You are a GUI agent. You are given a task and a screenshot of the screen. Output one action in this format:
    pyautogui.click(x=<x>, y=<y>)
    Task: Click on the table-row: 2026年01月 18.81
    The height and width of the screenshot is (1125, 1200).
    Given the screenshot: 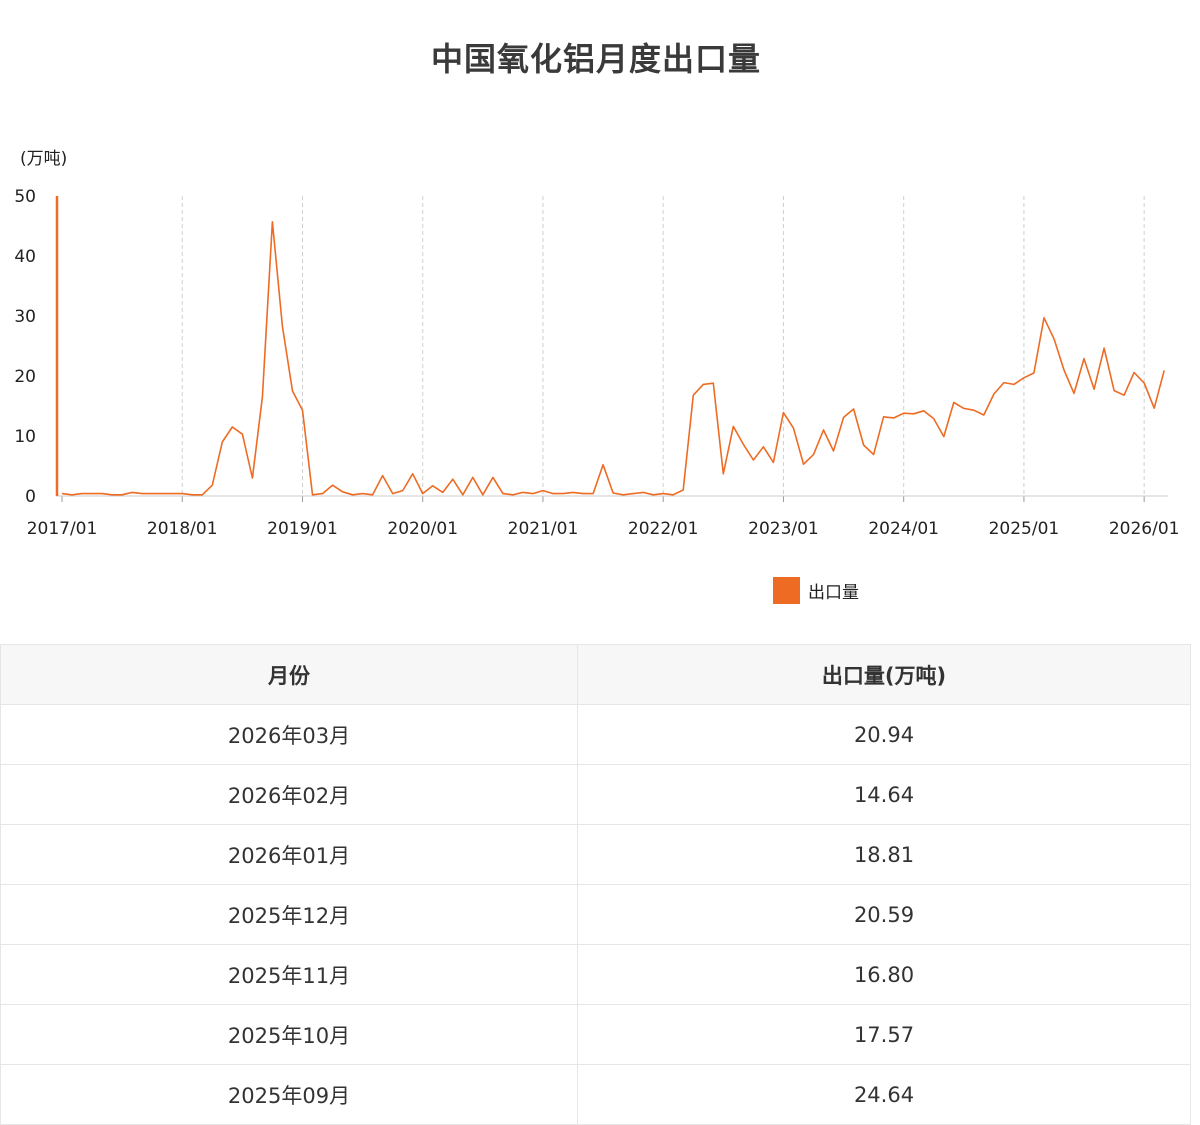 What is the action you would take?
    pyautogui.click(x=595, y=854)
    